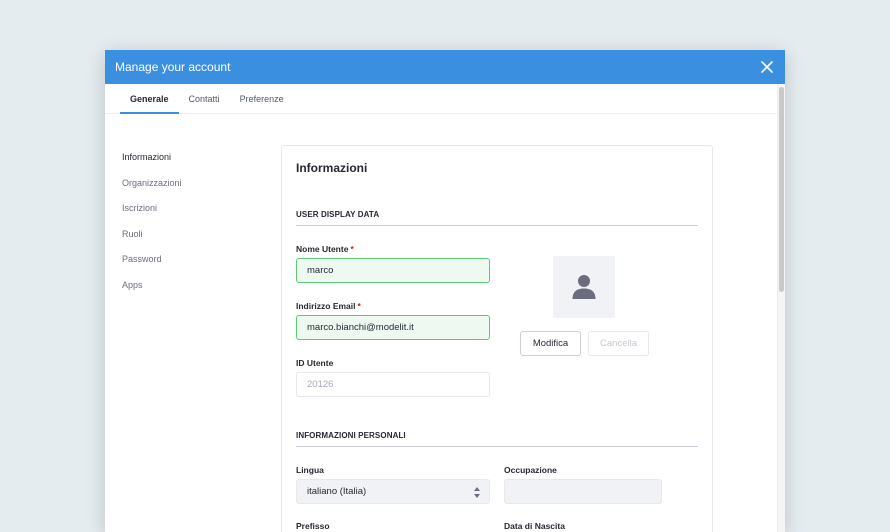  What do you see at coordinates (337, 491) in the screenshot?
I see `language-select-value: italiano (Italia)` at bounding box center [337, 491].